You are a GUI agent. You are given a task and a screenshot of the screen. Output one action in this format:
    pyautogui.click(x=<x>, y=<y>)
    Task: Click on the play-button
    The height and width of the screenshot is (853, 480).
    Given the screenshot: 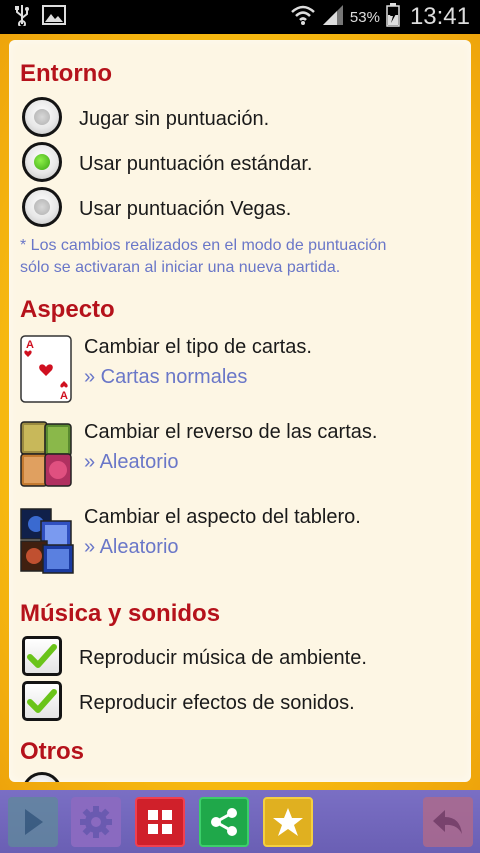 What is the action you would take?
    pyautogui.click(x=33, y=822)
    